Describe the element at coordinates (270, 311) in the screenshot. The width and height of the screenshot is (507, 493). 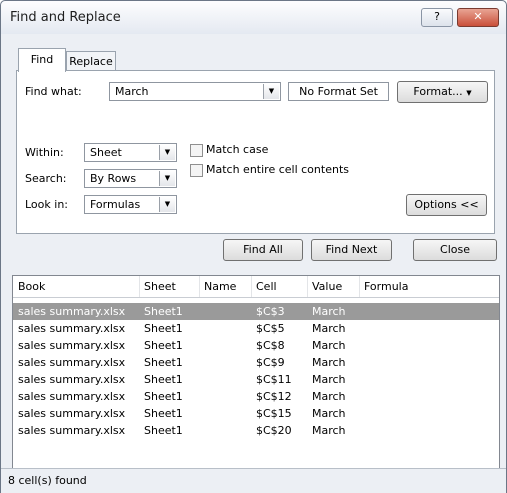
I see `row-cell: $C$3` at that location.